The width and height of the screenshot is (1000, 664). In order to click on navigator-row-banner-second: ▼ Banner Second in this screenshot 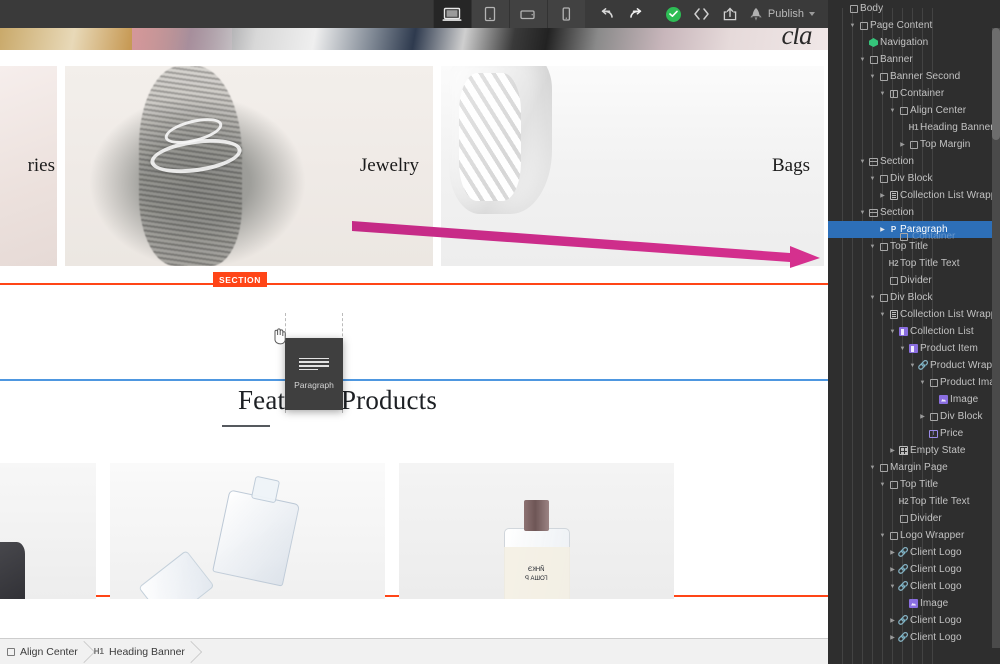, I will do `click(914, 76)`.